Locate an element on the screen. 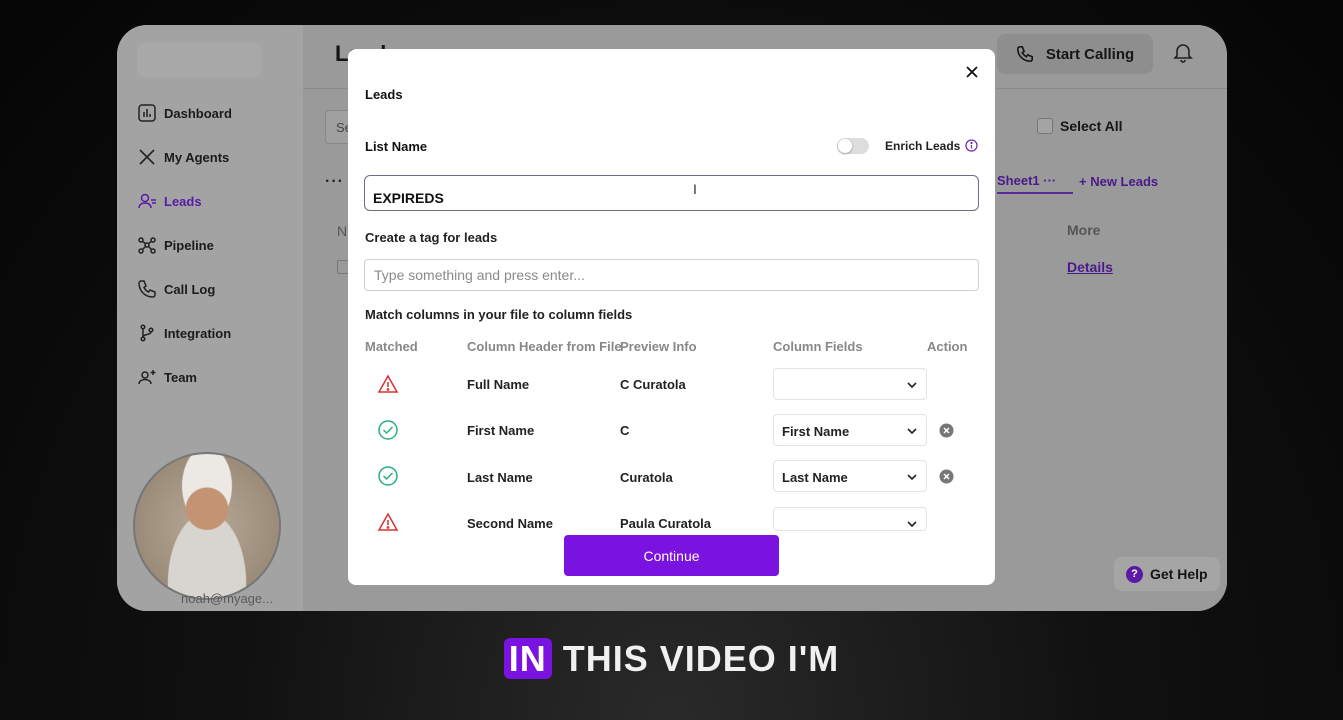  start-calling-button: Start Calling is located at coordinates (1075, 54).